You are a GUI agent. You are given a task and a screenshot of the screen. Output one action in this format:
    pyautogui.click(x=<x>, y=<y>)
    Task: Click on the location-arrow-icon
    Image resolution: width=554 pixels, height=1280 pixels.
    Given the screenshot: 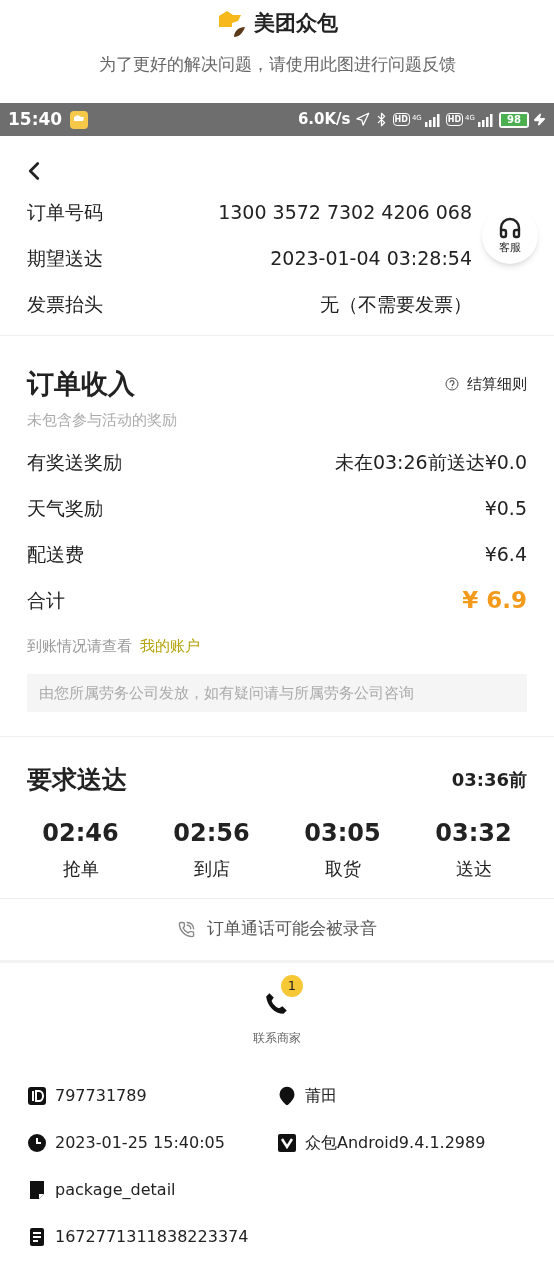 What is the action you would take?
    pyautogui.click(x=362, y=119)
    